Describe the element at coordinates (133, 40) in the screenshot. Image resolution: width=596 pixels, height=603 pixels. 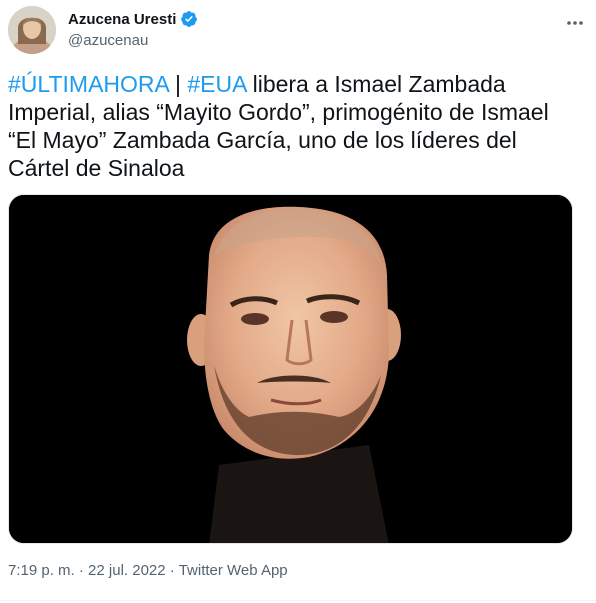
I see `author-handle: @azucenau` at that location.